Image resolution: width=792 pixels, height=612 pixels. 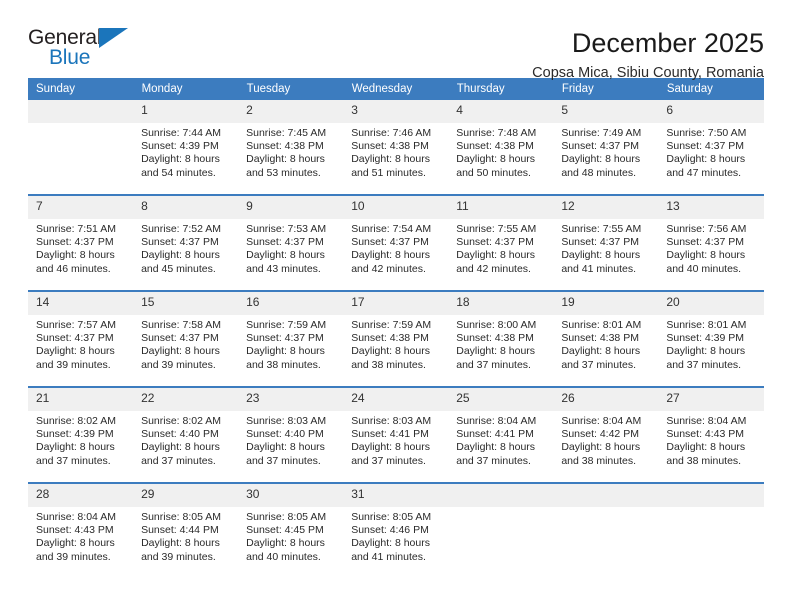 What do you see at coordinates (501, 206) in the screenshot?
I see `day-number-11: 11` at bounding box center [501, 206].